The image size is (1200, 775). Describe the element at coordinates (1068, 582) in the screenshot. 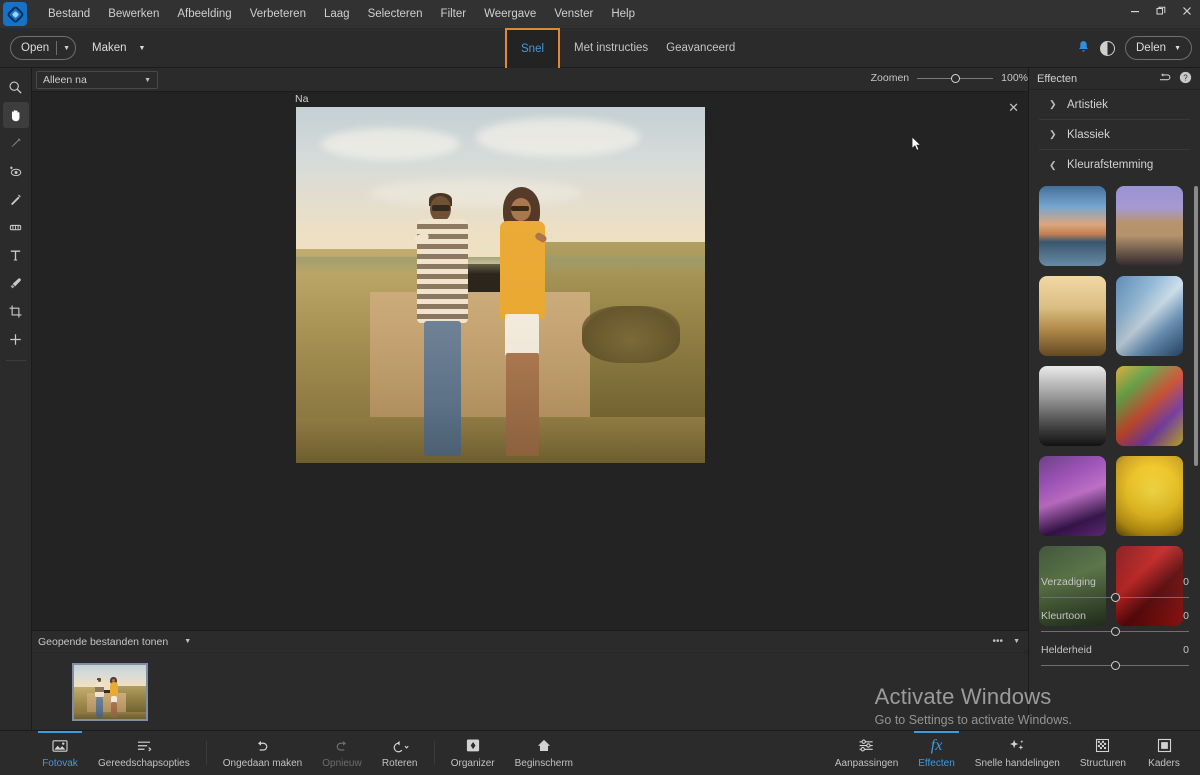

I see `slider-verzadiging-label: Verzadiging` at that location.